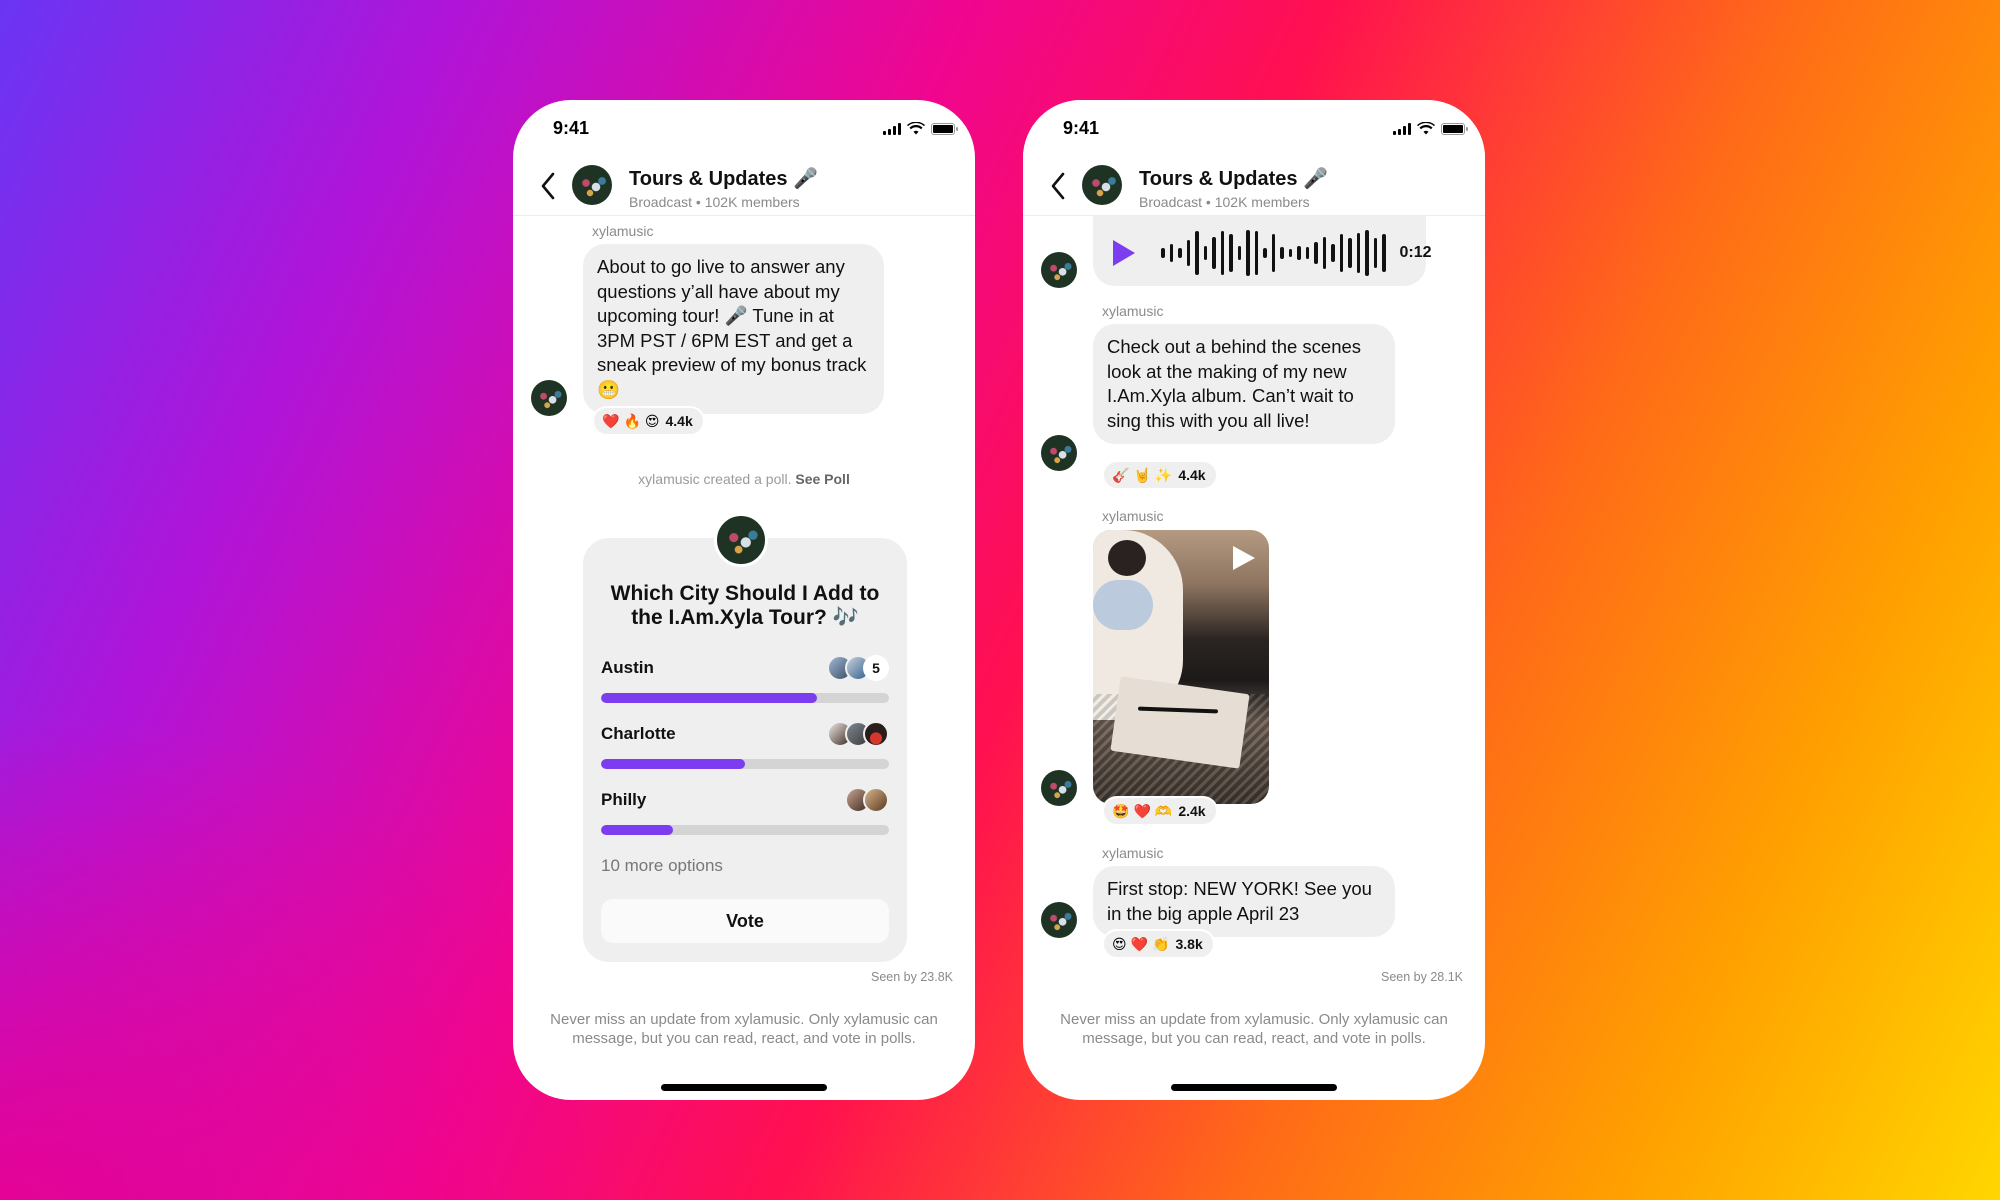  I want to click on vote-button: Vote, so click(745, 921).